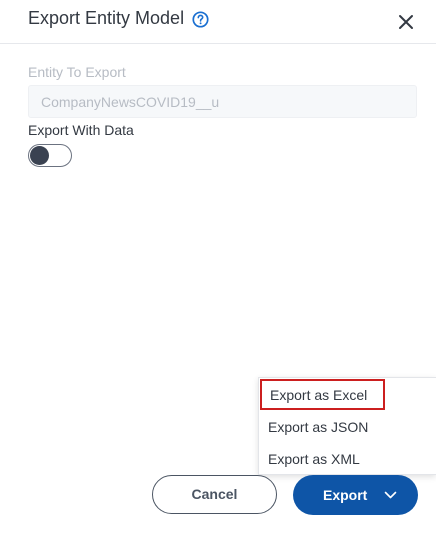  I want to click on menu-item-export-excel: Export as Excel, so click(322, 394).